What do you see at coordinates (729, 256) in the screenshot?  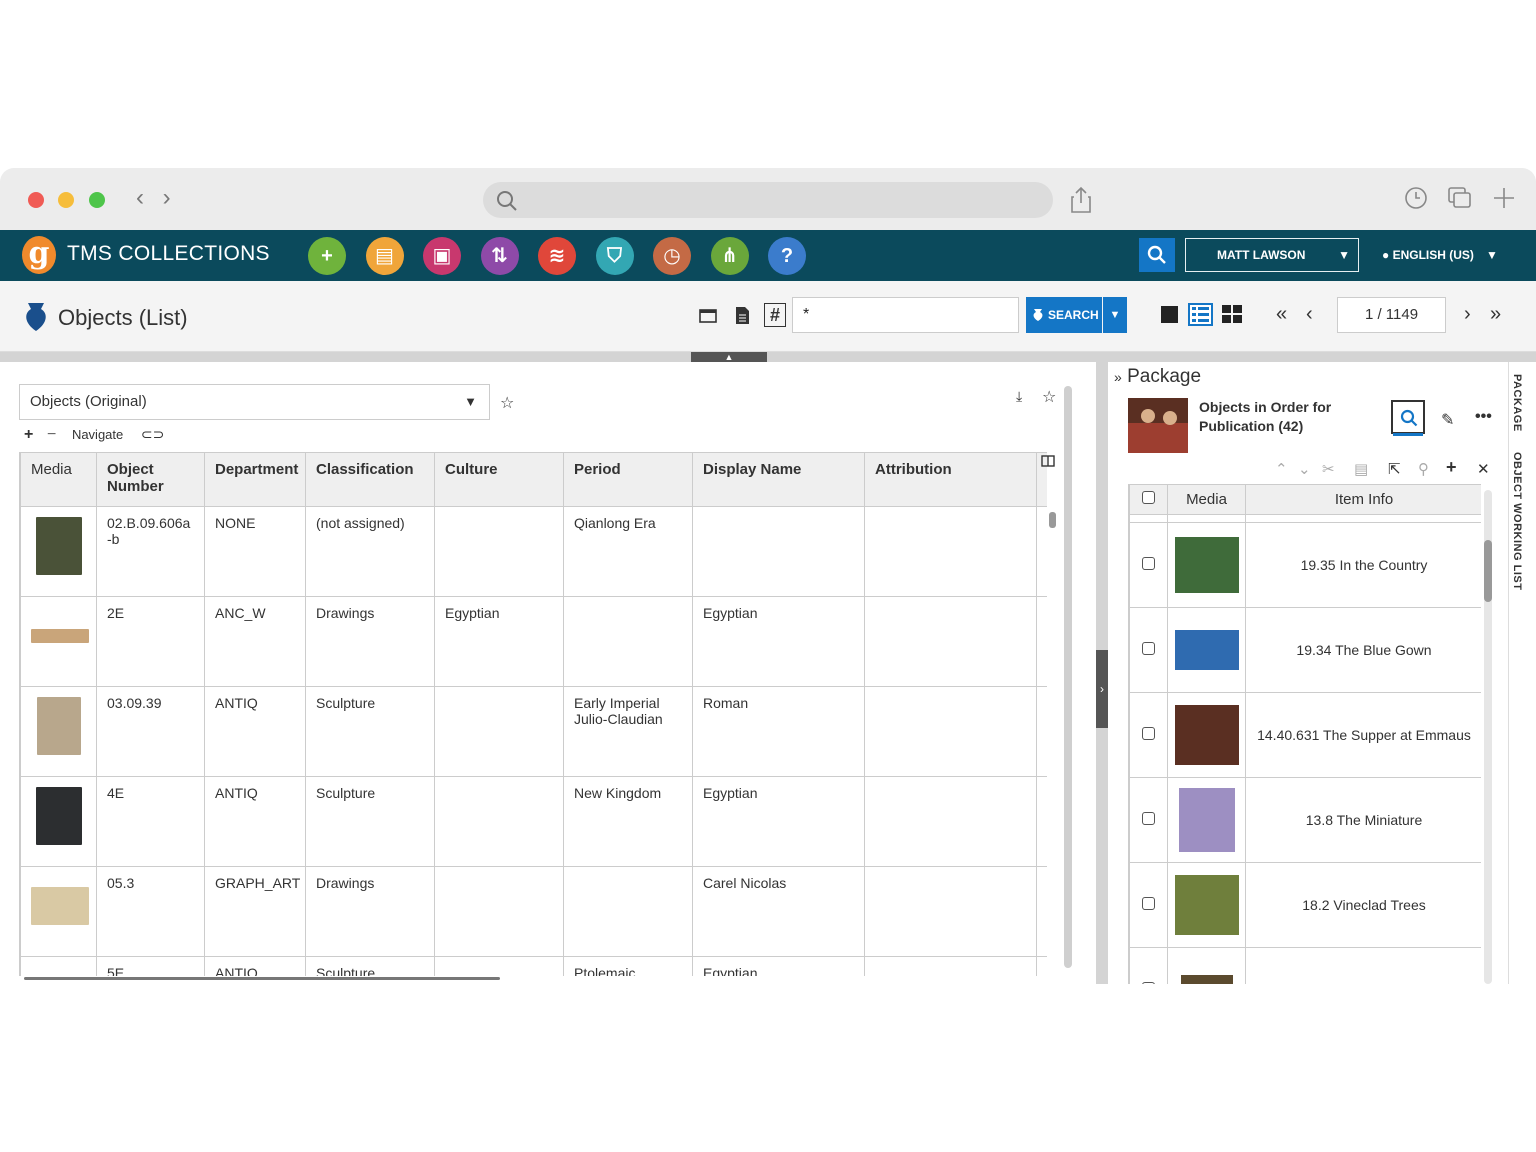 I see `share-icon: ⋔` at bounding box center [729, 256].